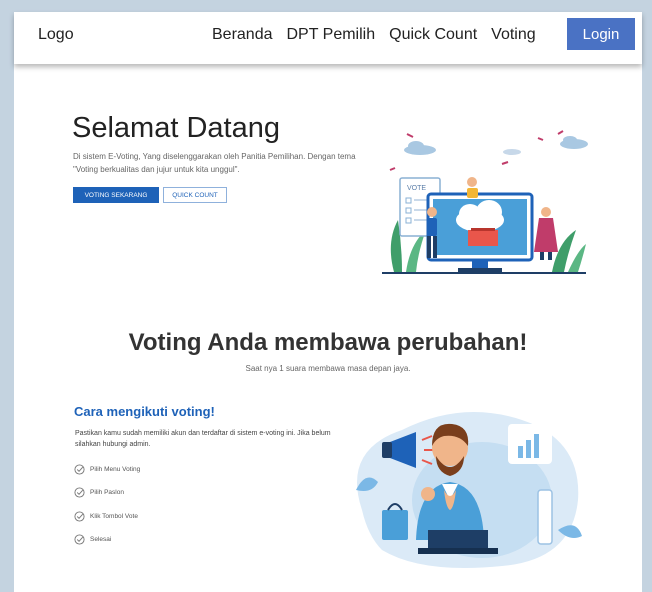 Image resolution: width=652 pixels, height=592 pixels. What do you see at coordinates (416, 188) in the screenshot?
I see `vote-text: VOTE` at bounding box center [416, 188].